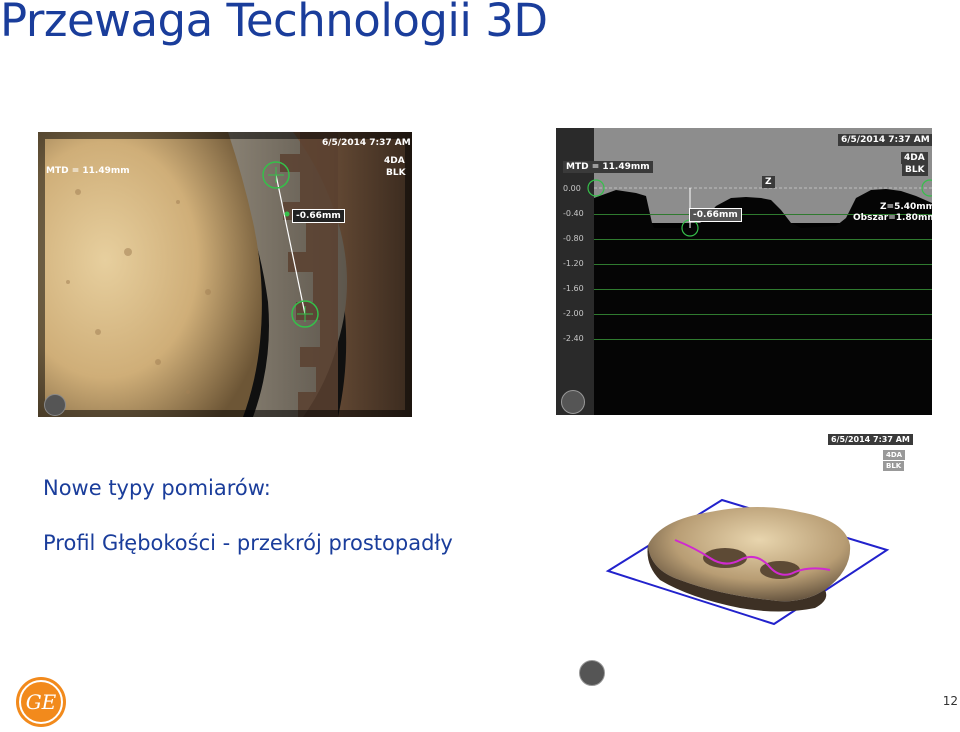 The width and height of the screenshot is (960, 732). I want to click on bullet-heading: Nowe typy pomiarów:, so click(157, 488).